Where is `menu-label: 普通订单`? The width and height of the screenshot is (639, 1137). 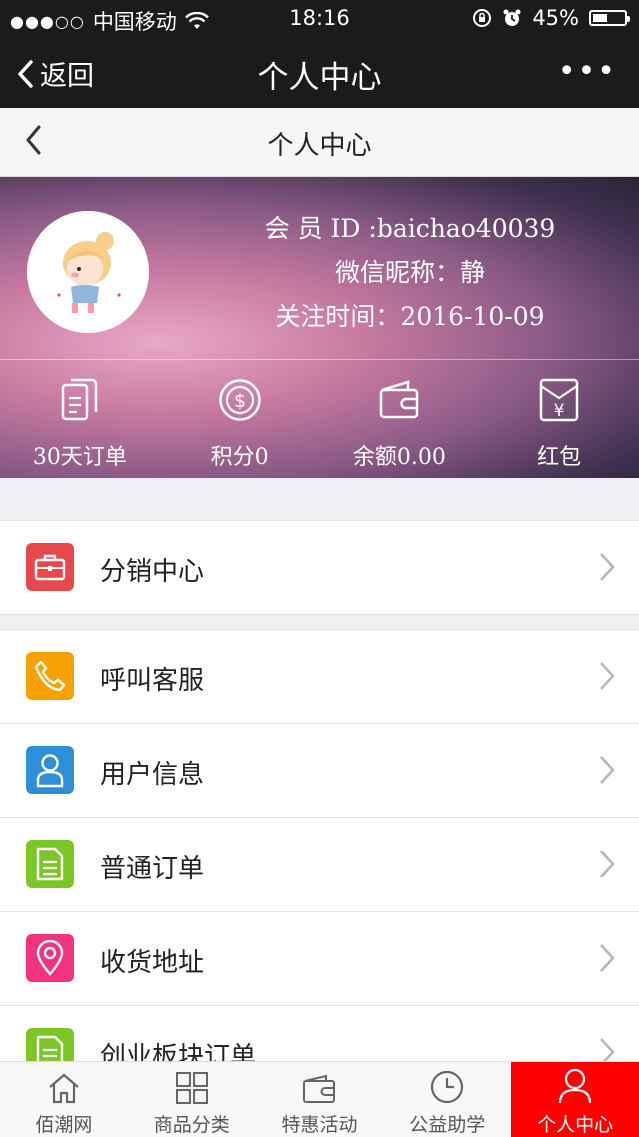
menu-label: 普通订单 is located at coordinates (152, 869).